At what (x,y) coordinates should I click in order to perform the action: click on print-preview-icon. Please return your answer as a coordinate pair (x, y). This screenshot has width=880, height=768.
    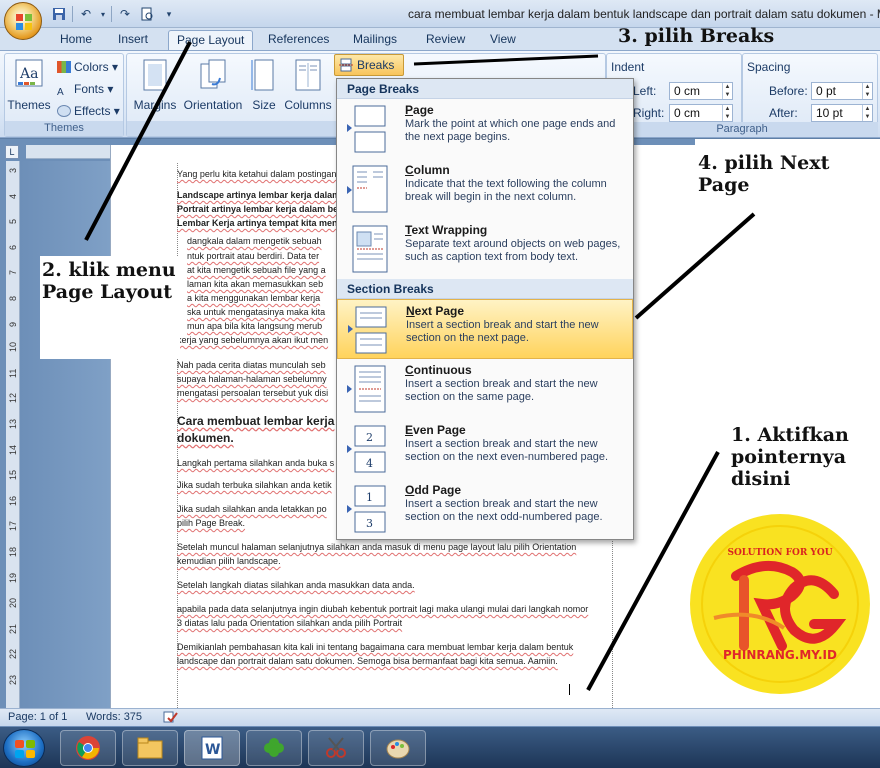
    Looking at the image, I should click on (147, 14).